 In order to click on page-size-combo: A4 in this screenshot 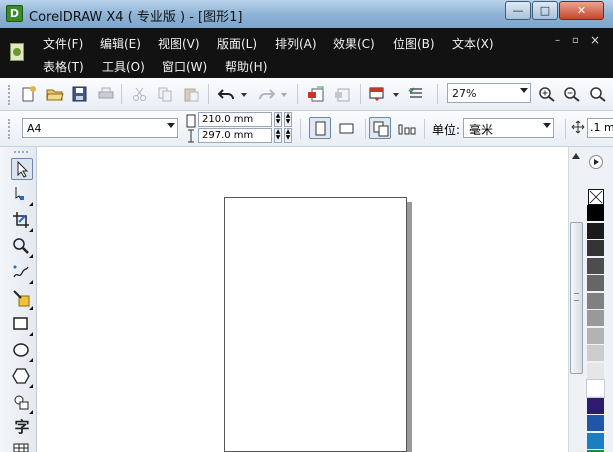, I will do `click(100, 128)`.